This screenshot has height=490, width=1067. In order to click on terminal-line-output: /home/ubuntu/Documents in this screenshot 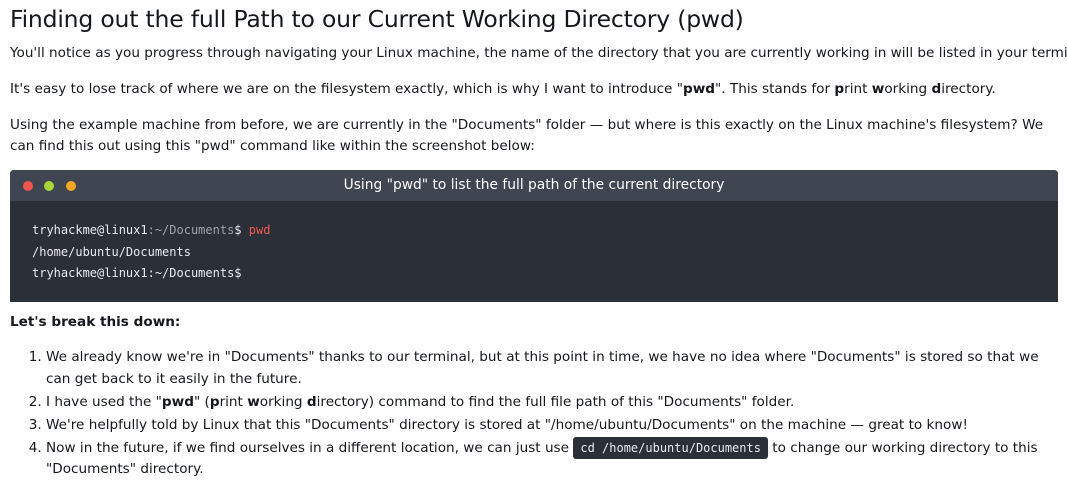, I will do `click(111, 251)`.